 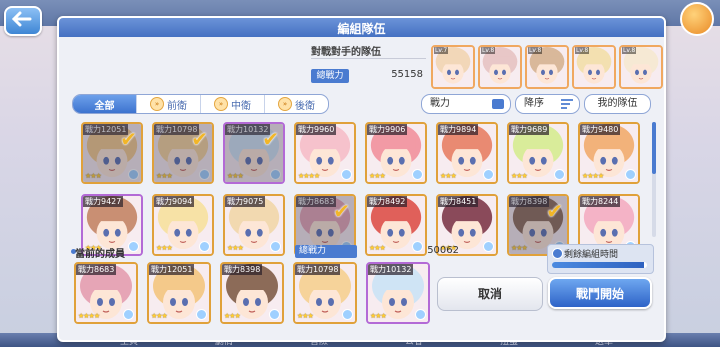 What do you see at coordinates (368, 58) in the screenshot?
I see `divider` at bounding box center [368, 58].